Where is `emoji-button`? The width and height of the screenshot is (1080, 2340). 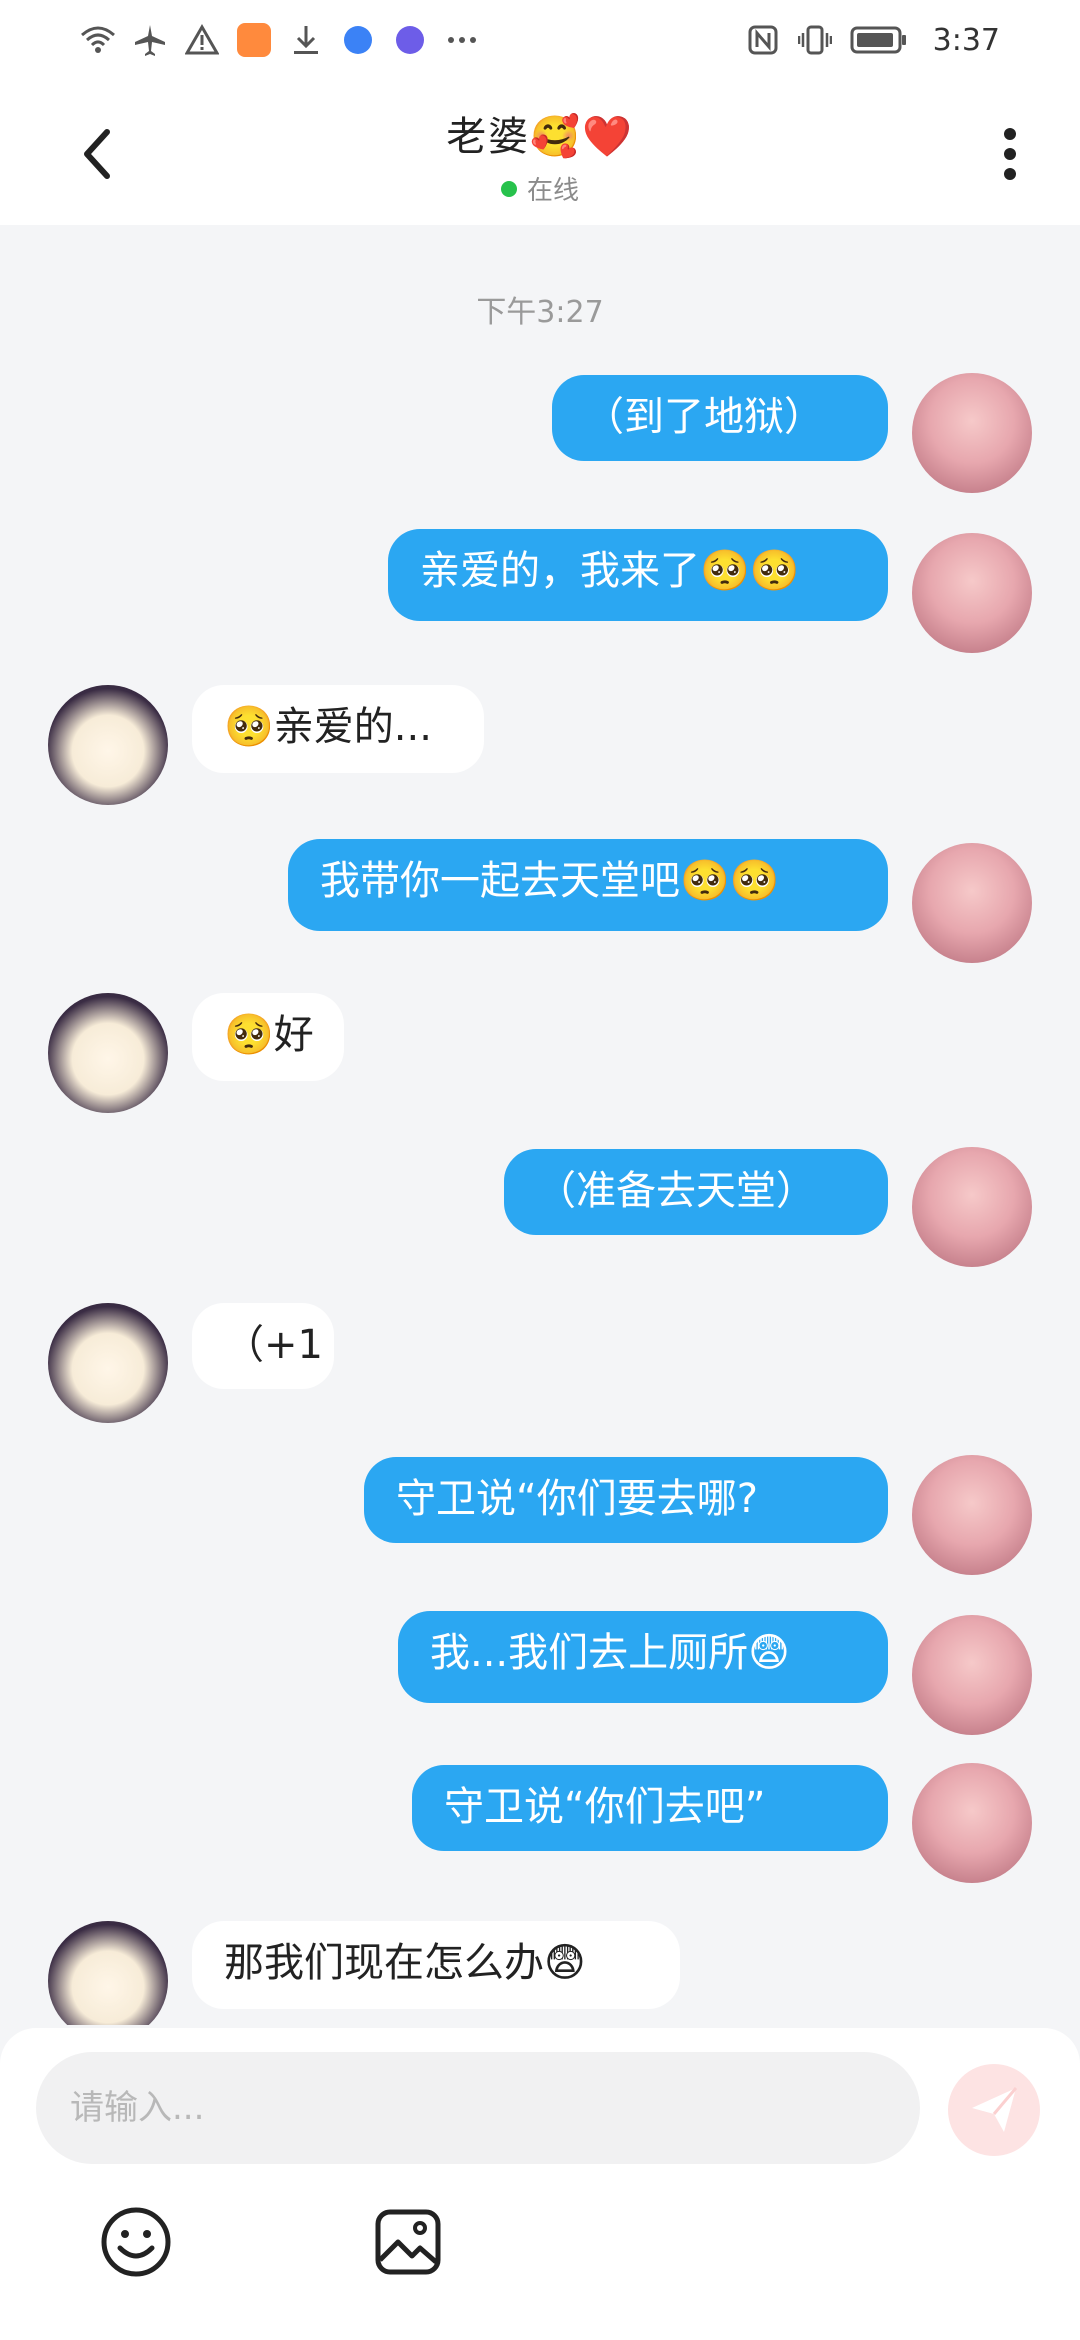 emoji-button is located at coordinates (136, 2242).